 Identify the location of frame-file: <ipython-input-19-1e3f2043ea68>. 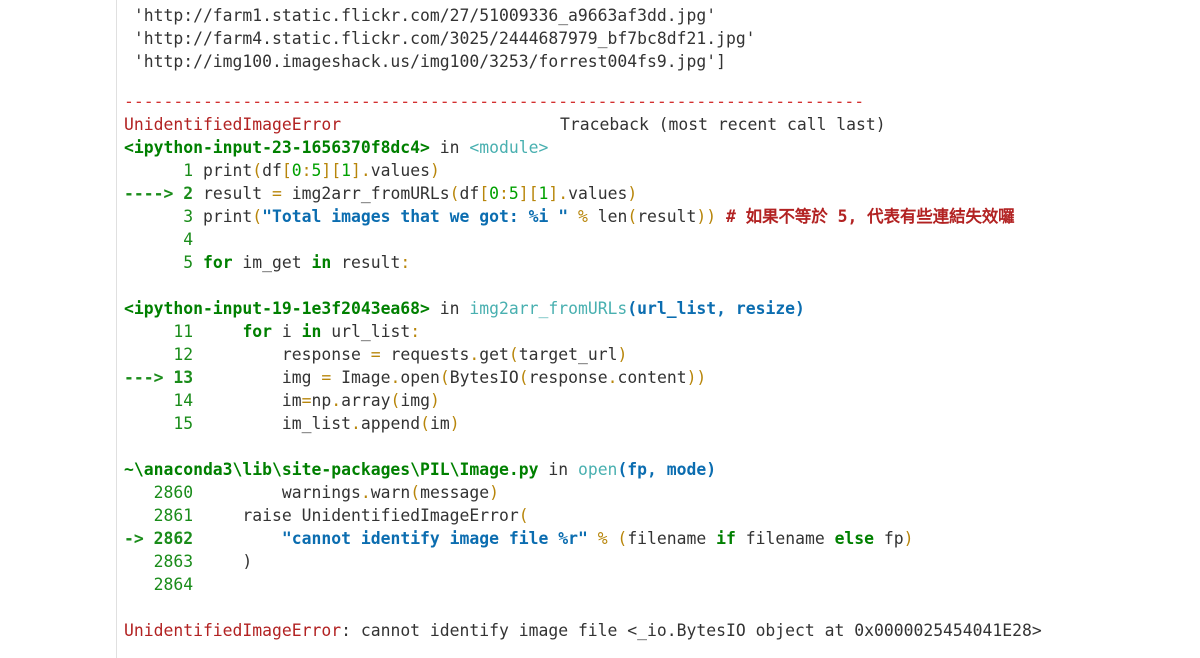
(277, 308).